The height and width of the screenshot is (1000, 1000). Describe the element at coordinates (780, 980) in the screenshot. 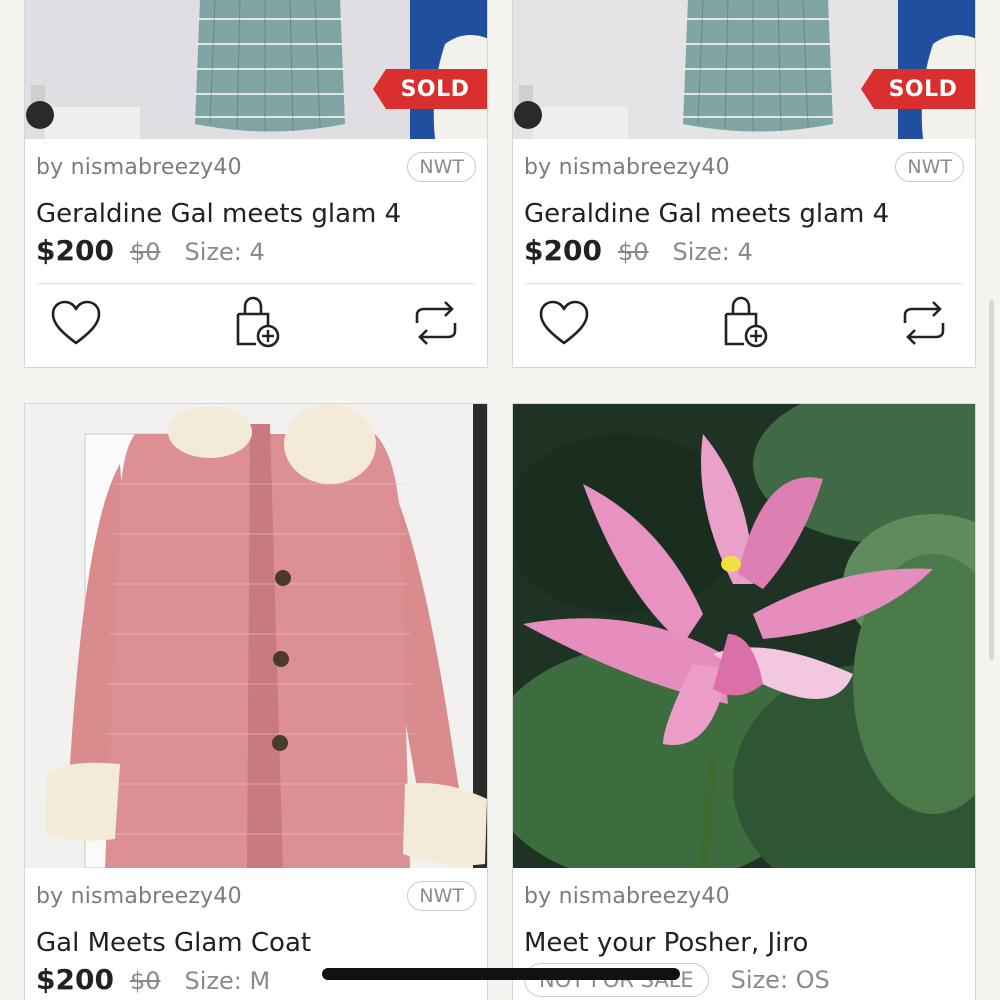

I see `listing-size: Size: OS` at that location.